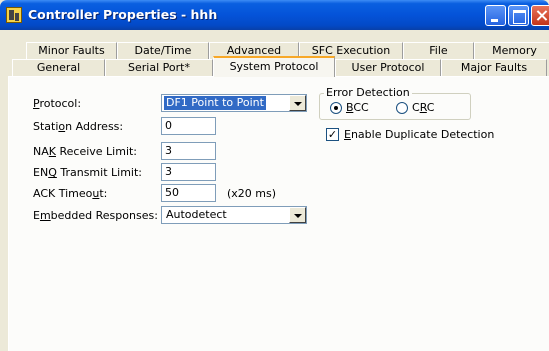 The height and width of the screenshot is (351, 549). What do you see at coordinates (78, 126) in the screenshot?
I see `station-address-label: Station Address:` at bounding box center [78, 126].